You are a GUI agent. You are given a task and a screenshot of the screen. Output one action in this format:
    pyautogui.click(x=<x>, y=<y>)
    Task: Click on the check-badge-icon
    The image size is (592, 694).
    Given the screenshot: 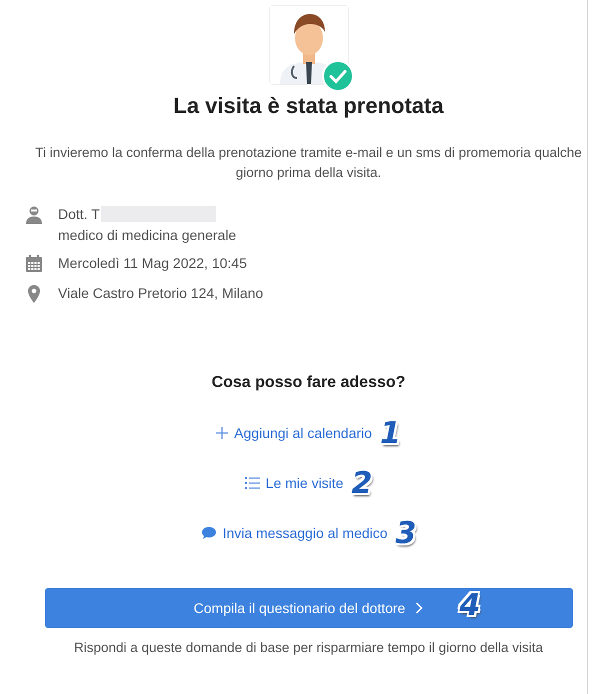 What is the action you would take?
    pyautogui.click(x=338, y=76)
    